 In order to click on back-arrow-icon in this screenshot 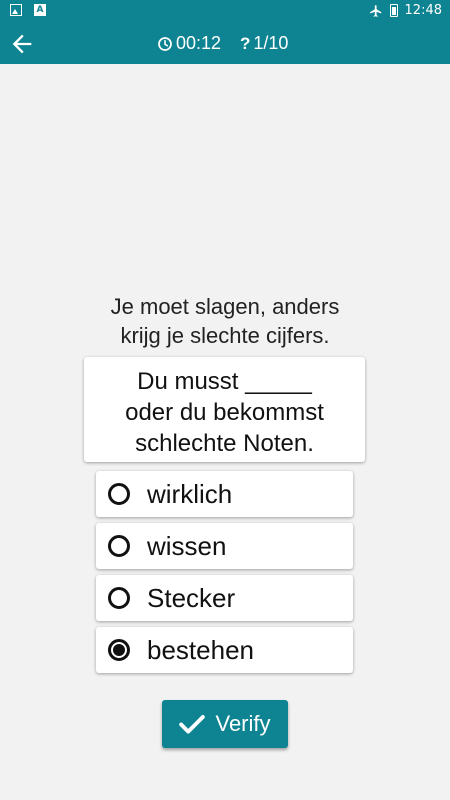, I will do `click(22, 44)`.